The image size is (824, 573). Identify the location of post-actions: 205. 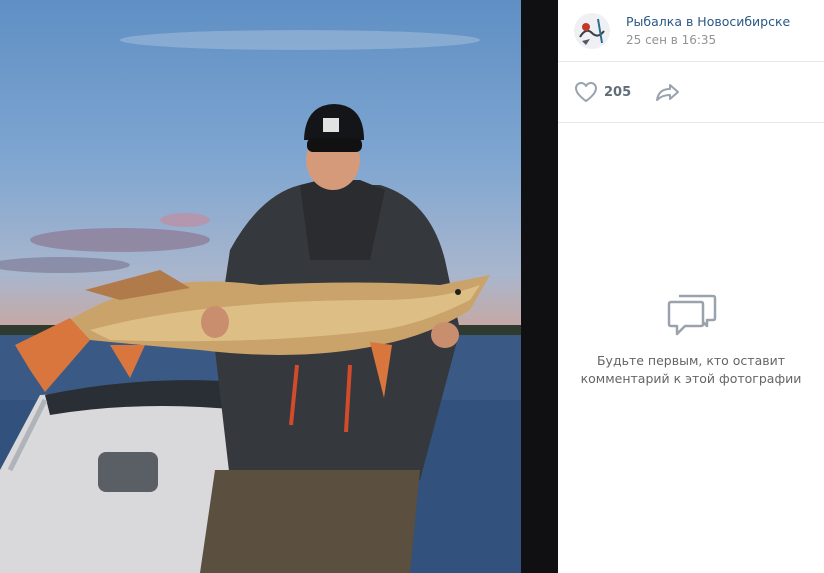
(691, 92).